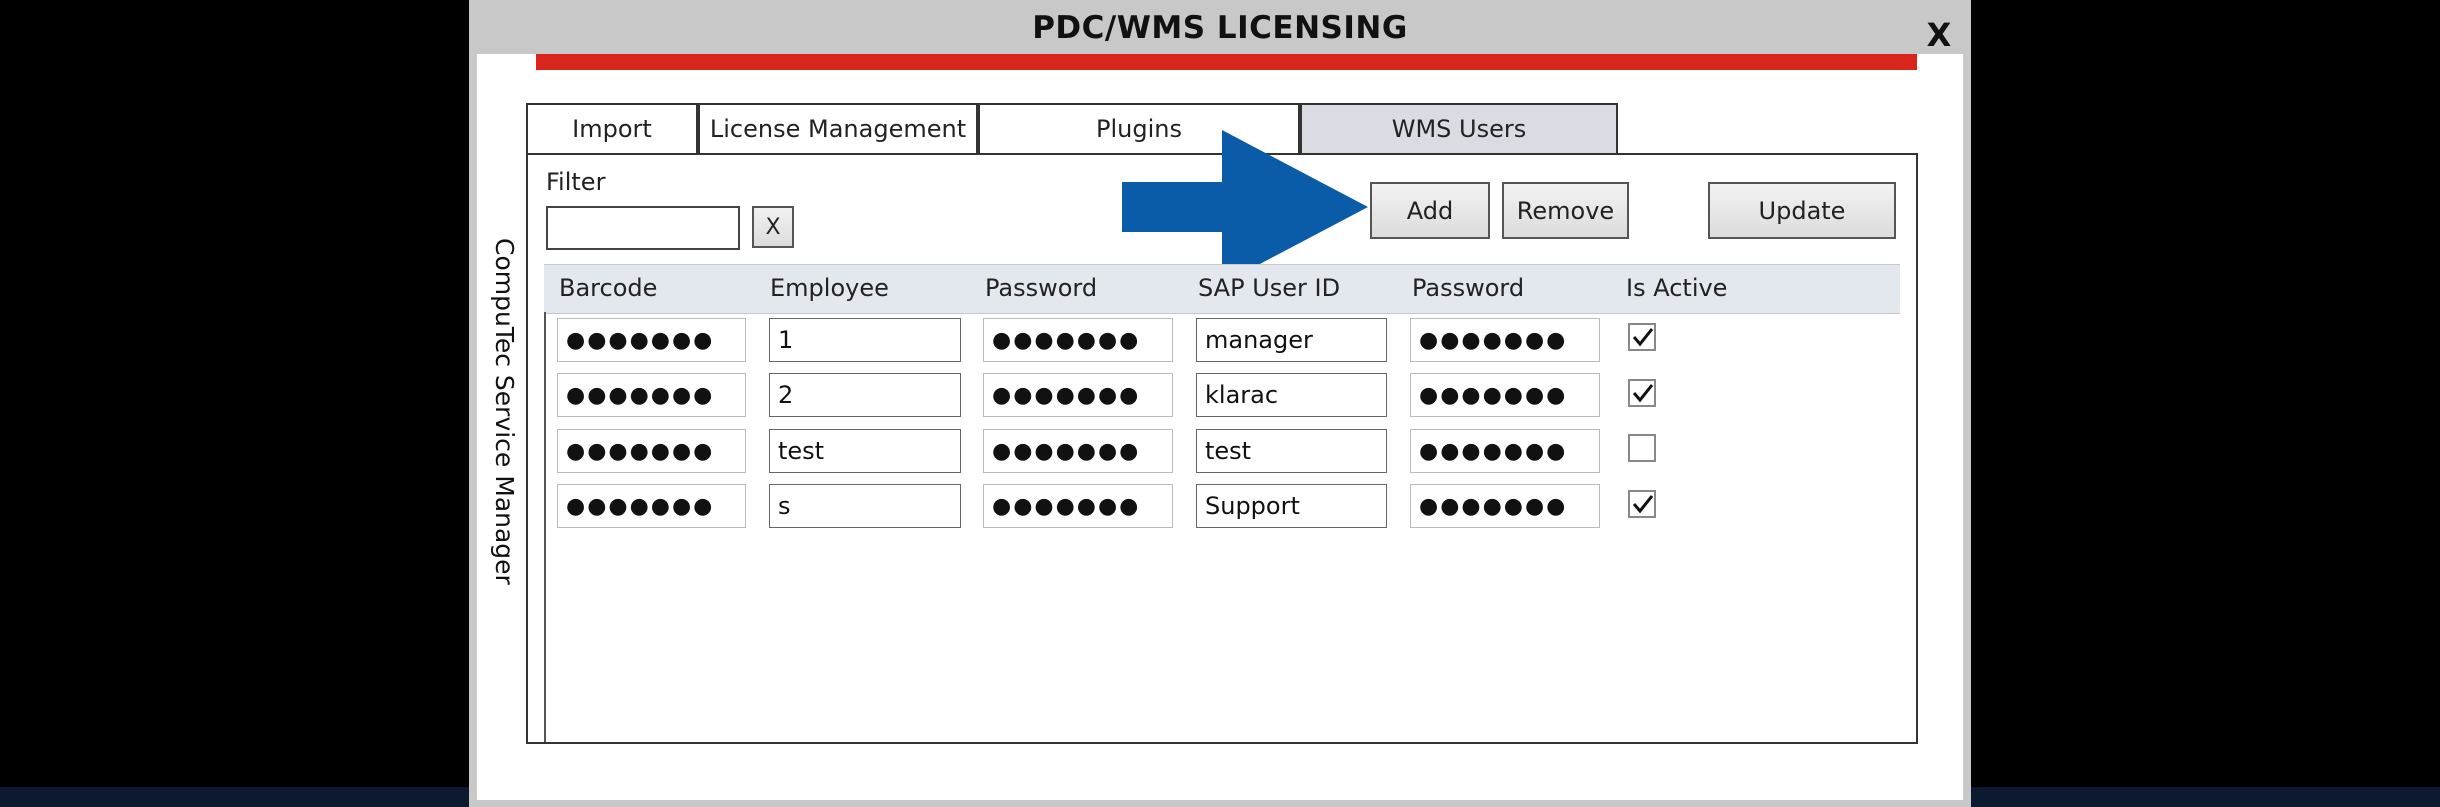 The height and width of the screenshot is (807, 2440). What do you see at coordinates (1802, 210) in the screenshot?
I see `update-button: Update` at bounding box center [1802, 210].